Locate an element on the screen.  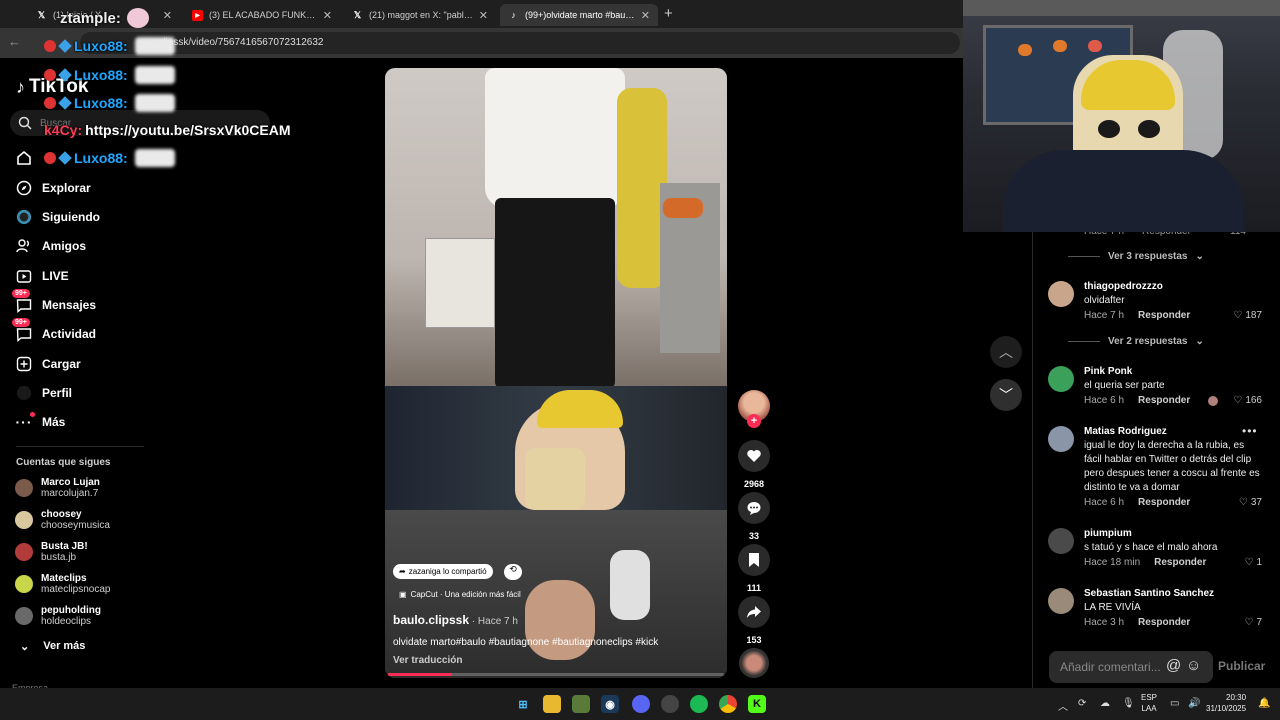
comment-like-button: ♡ 187 is located at coordinates (1247, 315).